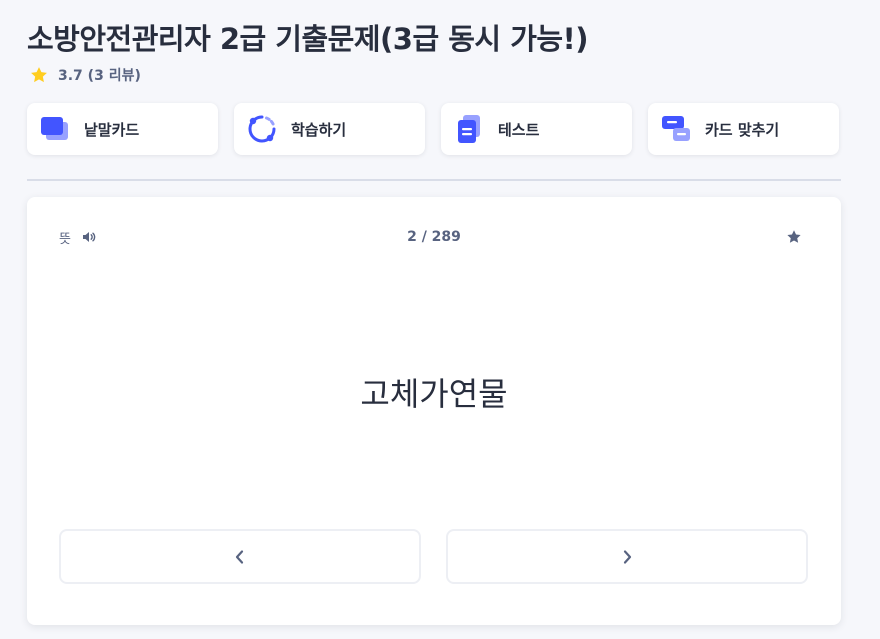 The width and height of the screenshot is (880, 639). I want to click on card-toolbar: 뜻 2 / 289, so click(434, 237).